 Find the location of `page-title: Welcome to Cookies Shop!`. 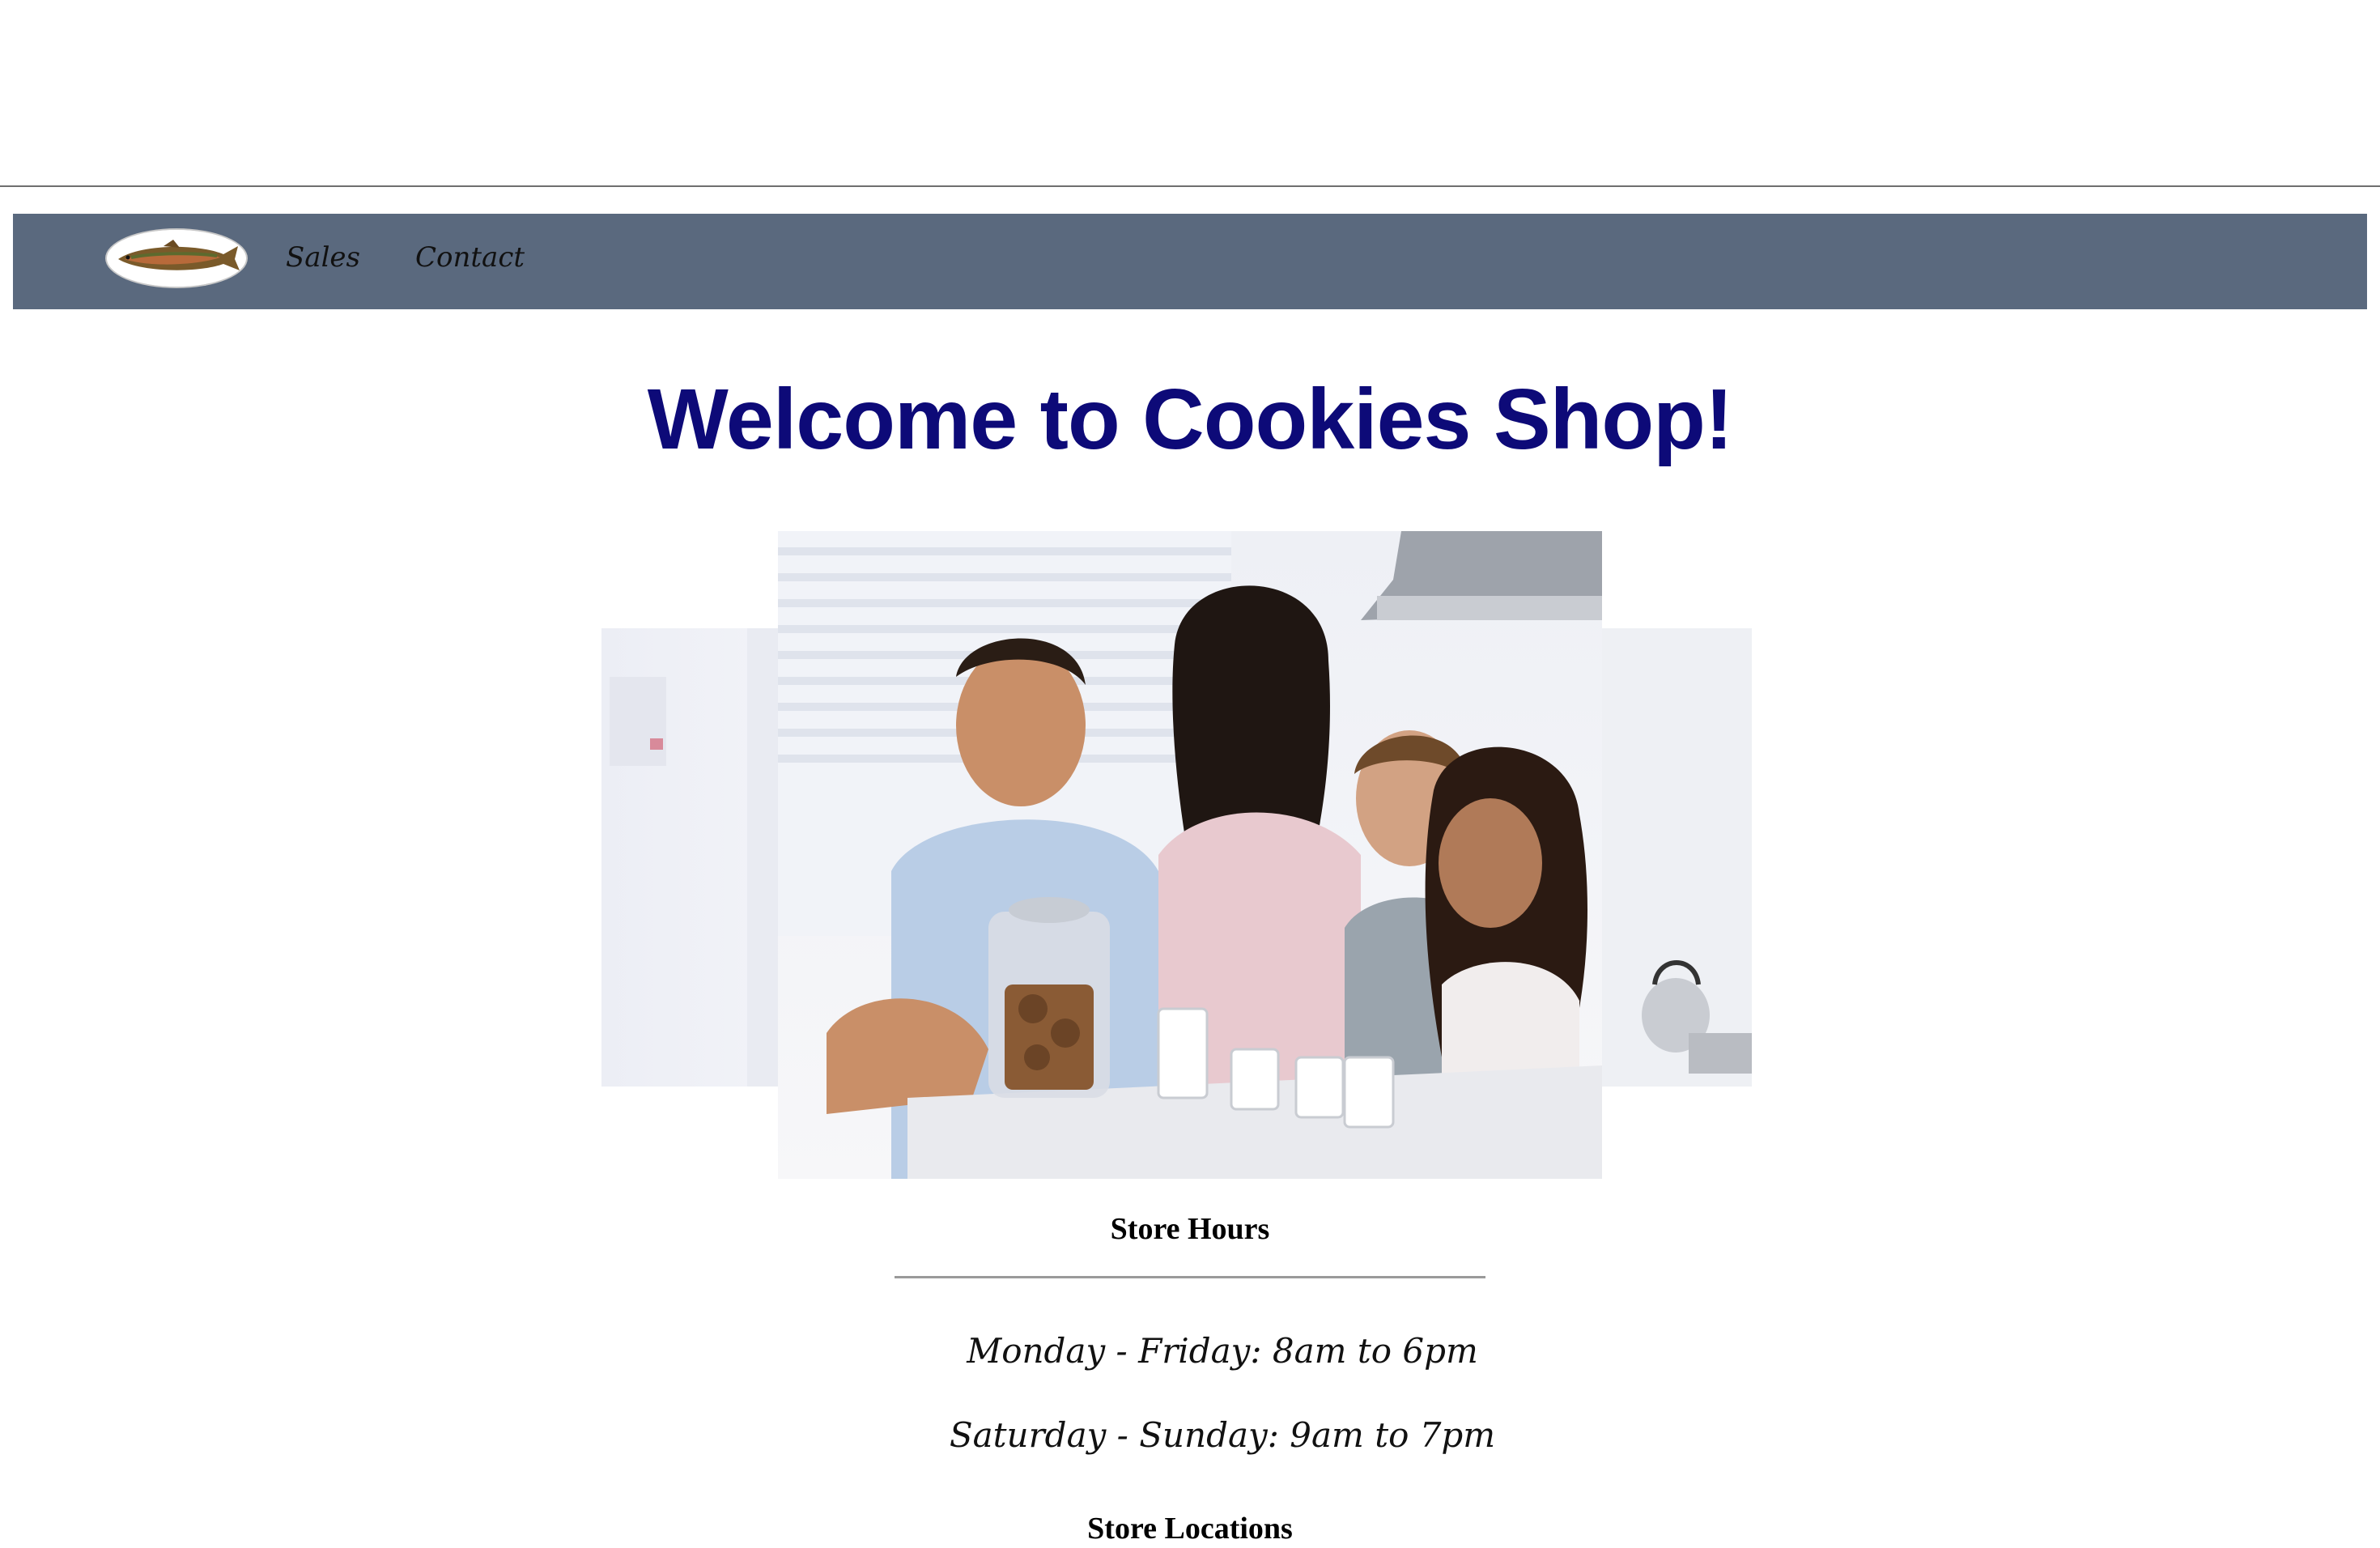

page-title: Welcome to Cookies Shop! is located at coordinates (1190, 419).